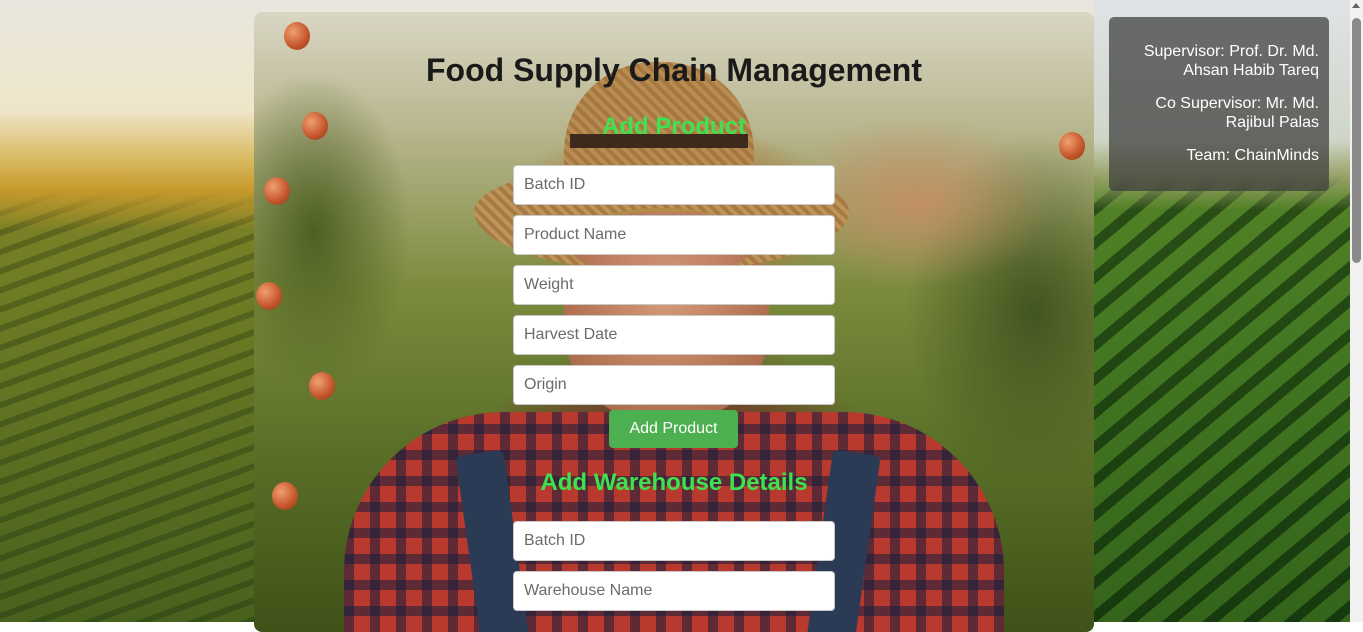  Describe the element at coordinates (674, 235) in the screenshot. I see `product-name-input` at that location.